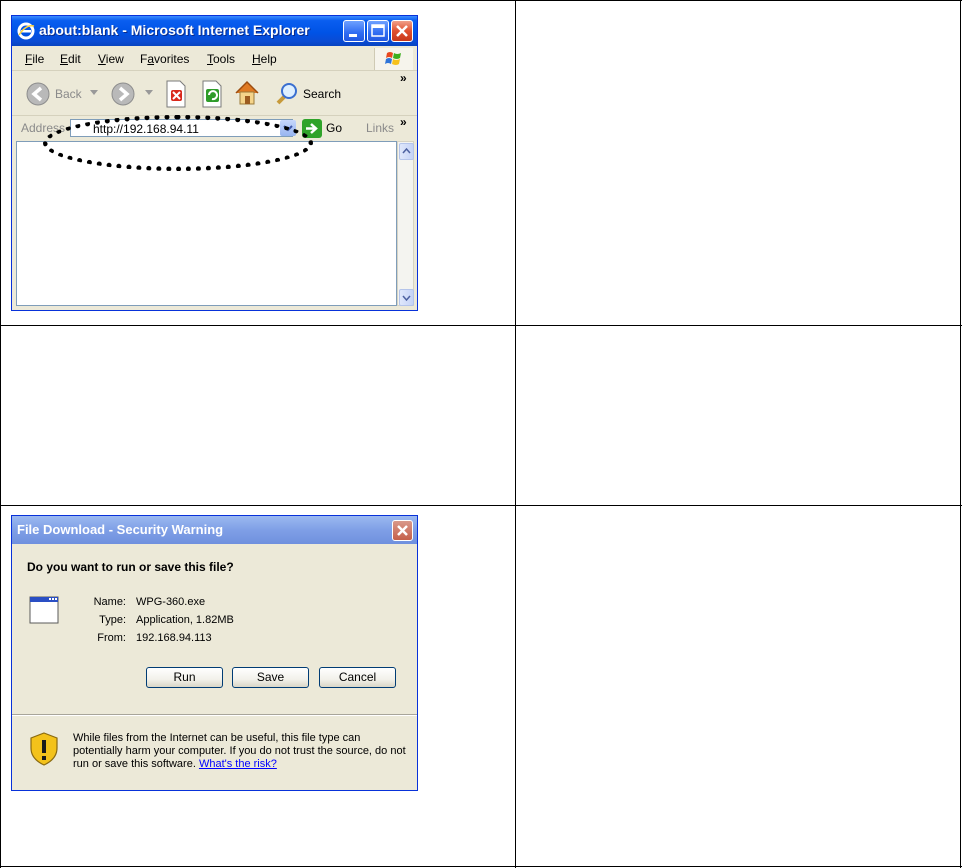 The image size is (962, 868). Describe the element at coordinates (238, 764) in the screenshot. I see `whats-the-risk-link: What's the risk?` at that location.